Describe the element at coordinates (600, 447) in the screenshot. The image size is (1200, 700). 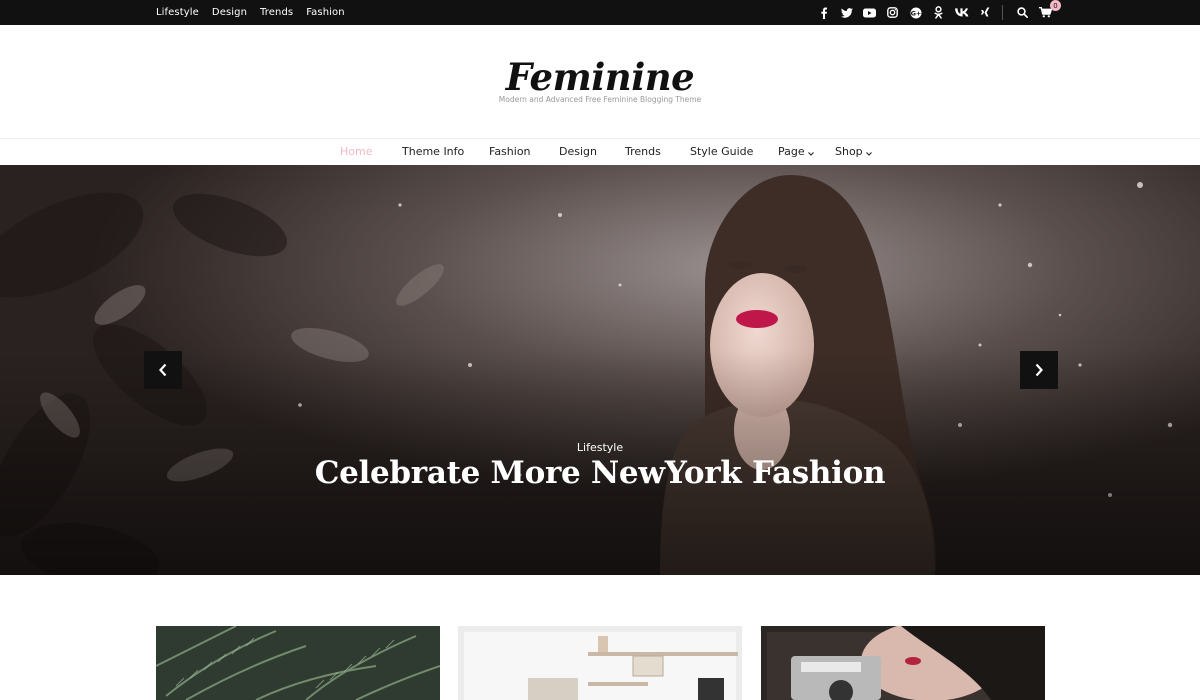
I see `hero-category: Lifestyle` at that location.